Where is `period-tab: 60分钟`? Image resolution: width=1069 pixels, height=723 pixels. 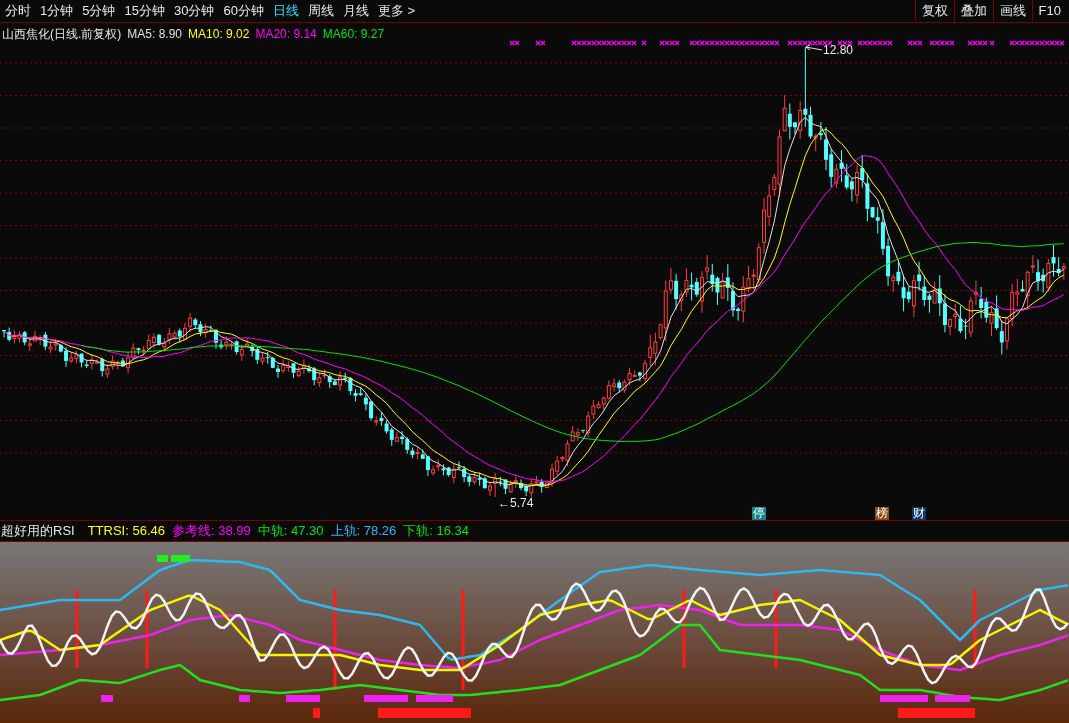
period-tab: 60分钟 is located at coordinates (243, 11).